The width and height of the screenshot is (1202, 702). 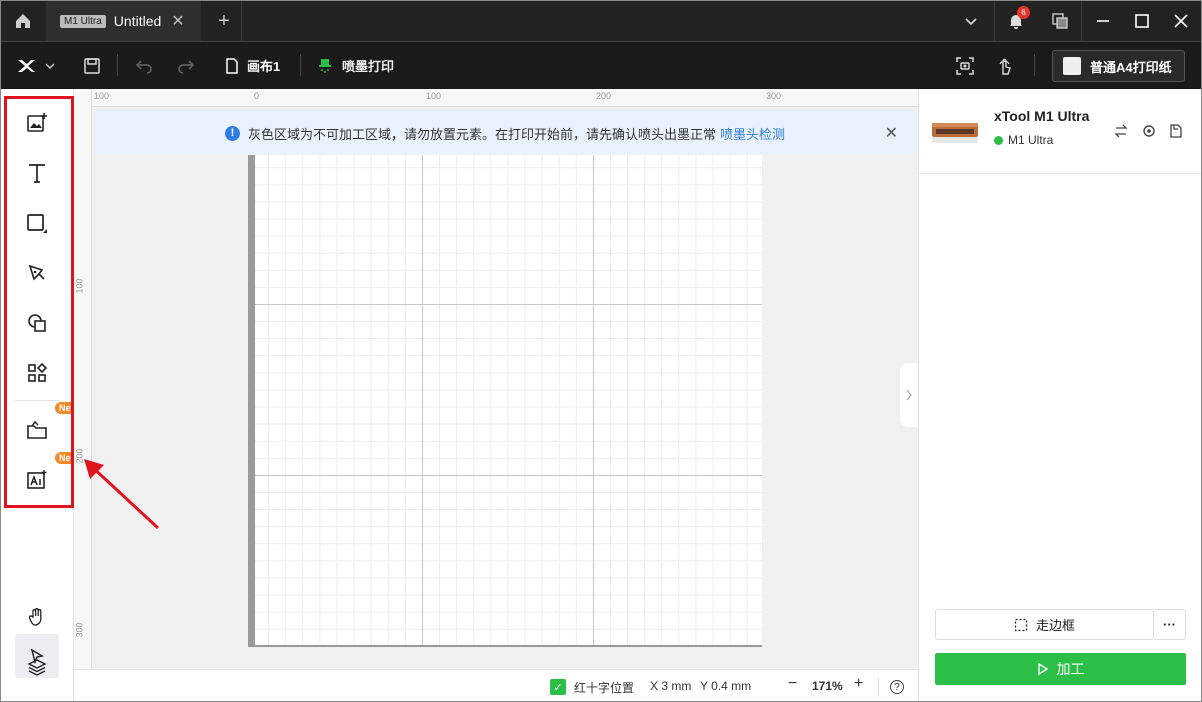 I want to click on undo-button, so click(x=144, y=65).